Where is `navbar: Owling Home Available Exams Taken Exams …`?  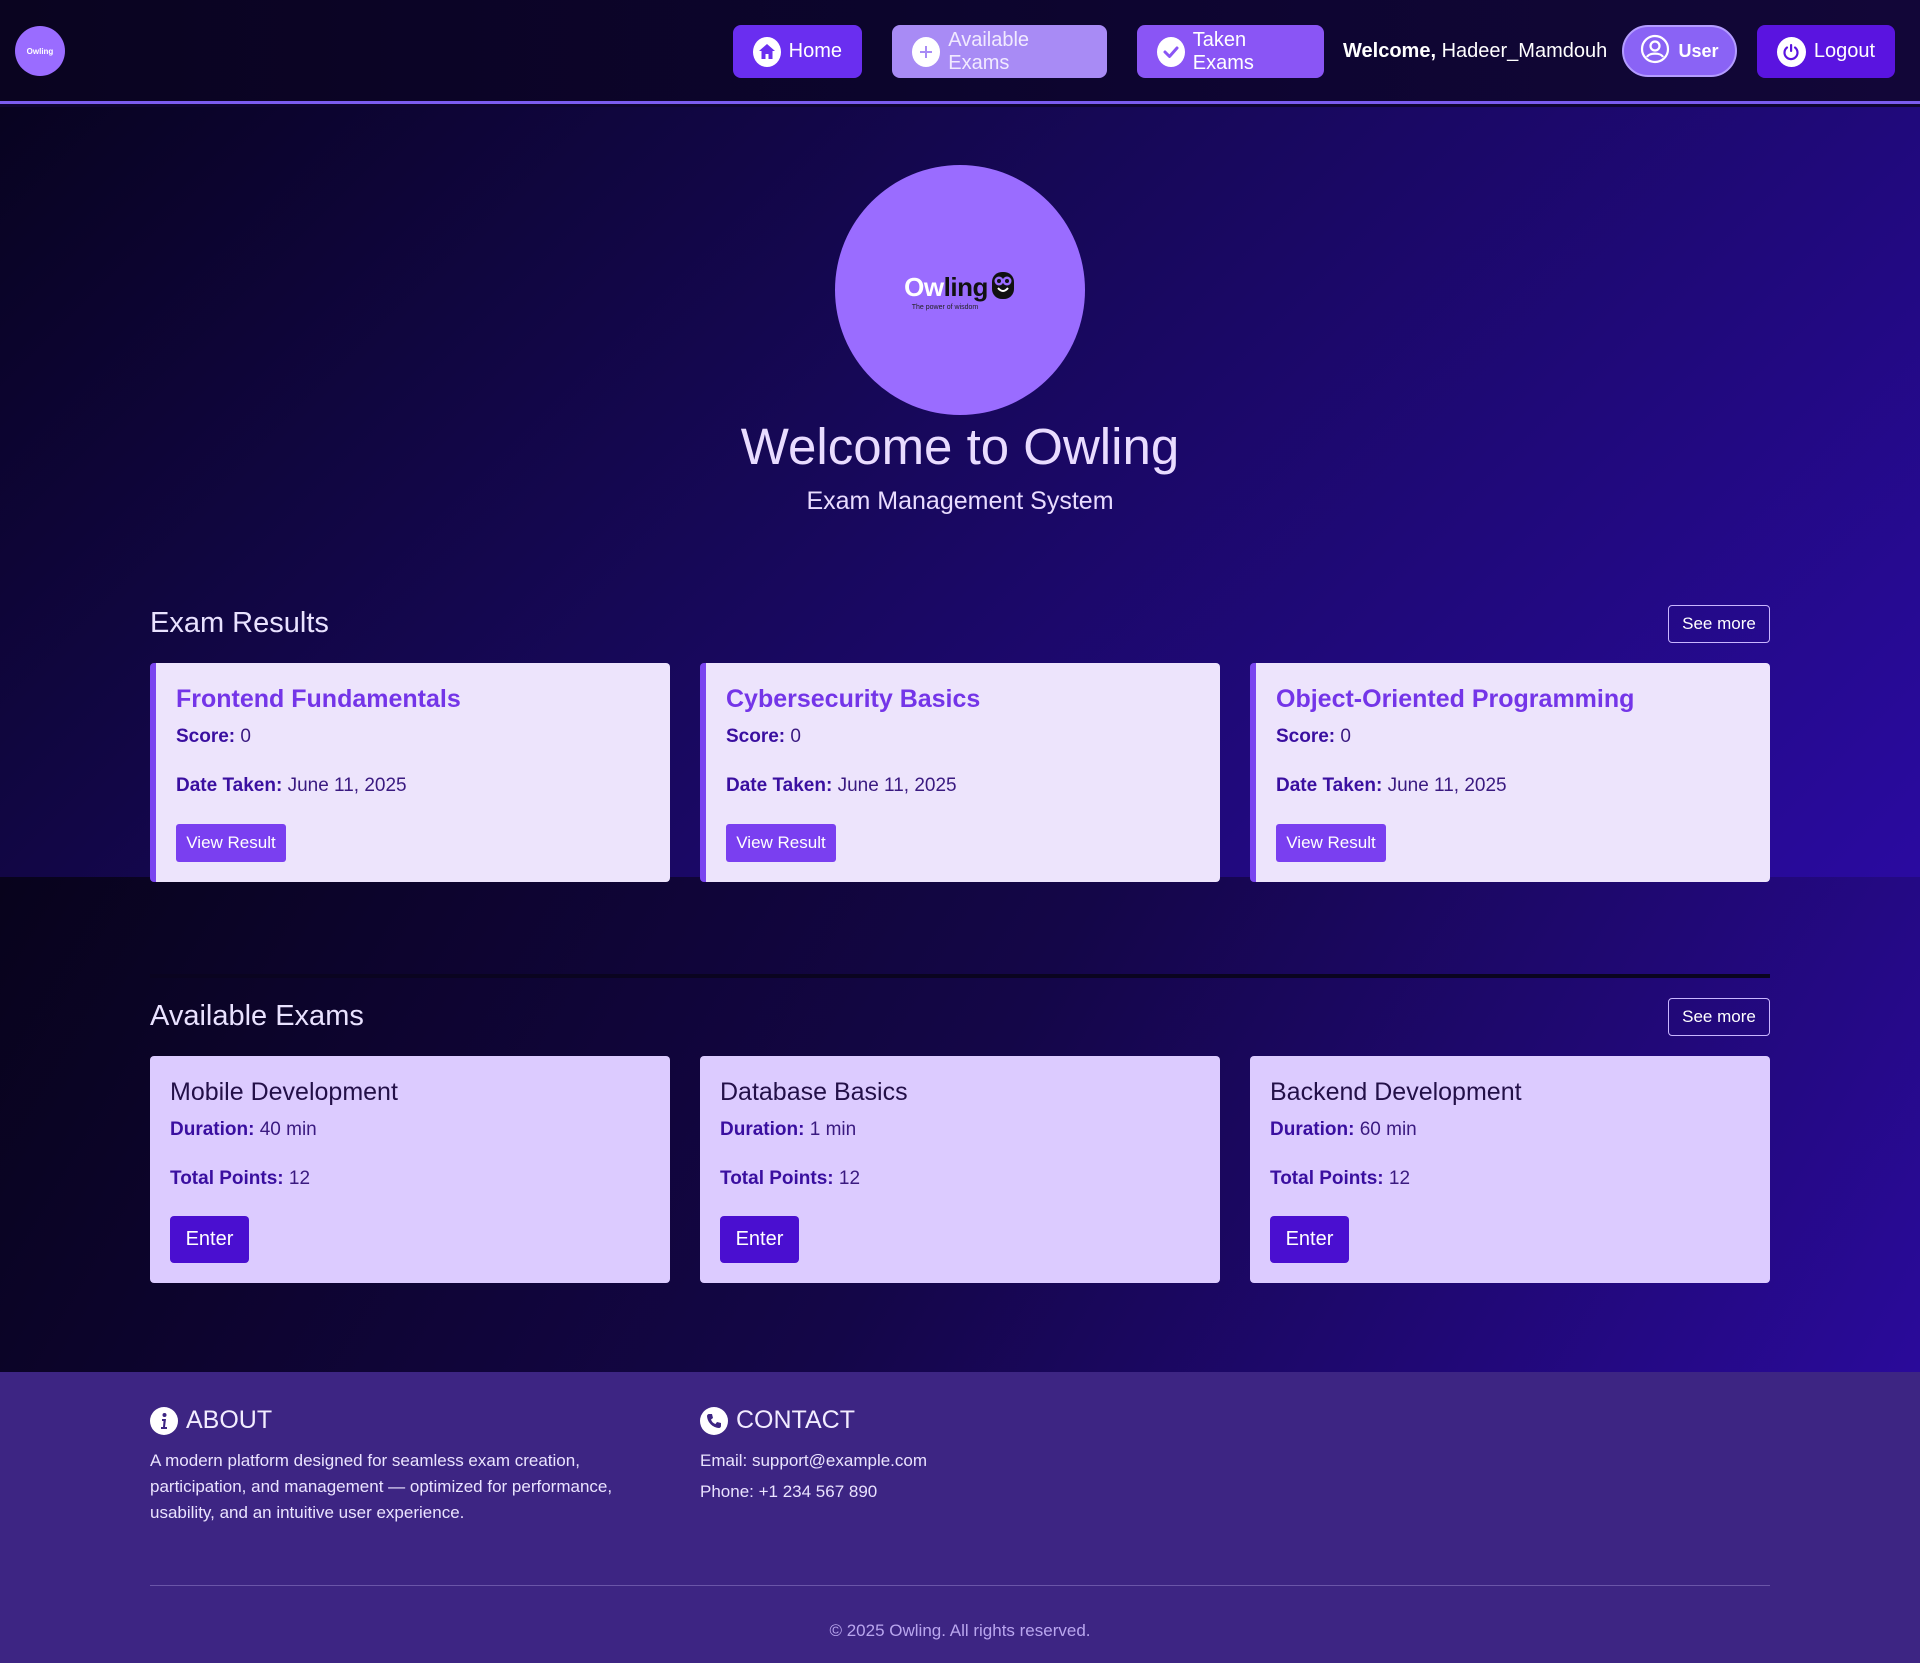 navbar: Owling Home Available Exams Taken Exams … is located at coordinates (960, 52).